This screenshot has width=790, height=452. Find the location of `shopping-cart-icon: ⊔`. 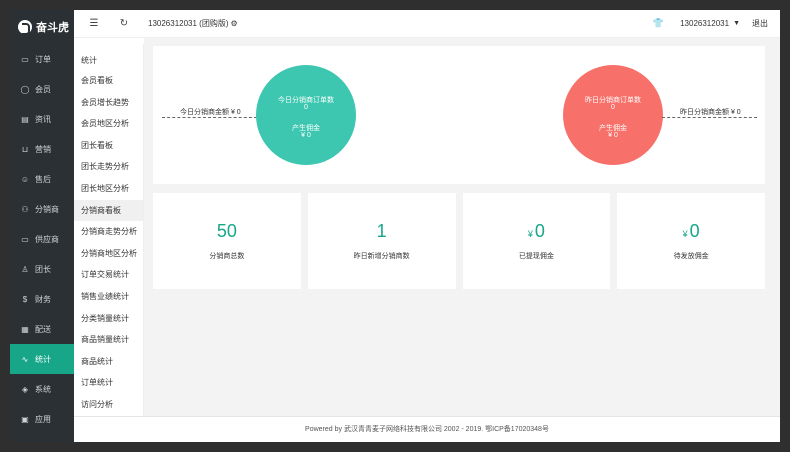

shopping-cart-icon: ⊔ is located at coordinates (25, 149).